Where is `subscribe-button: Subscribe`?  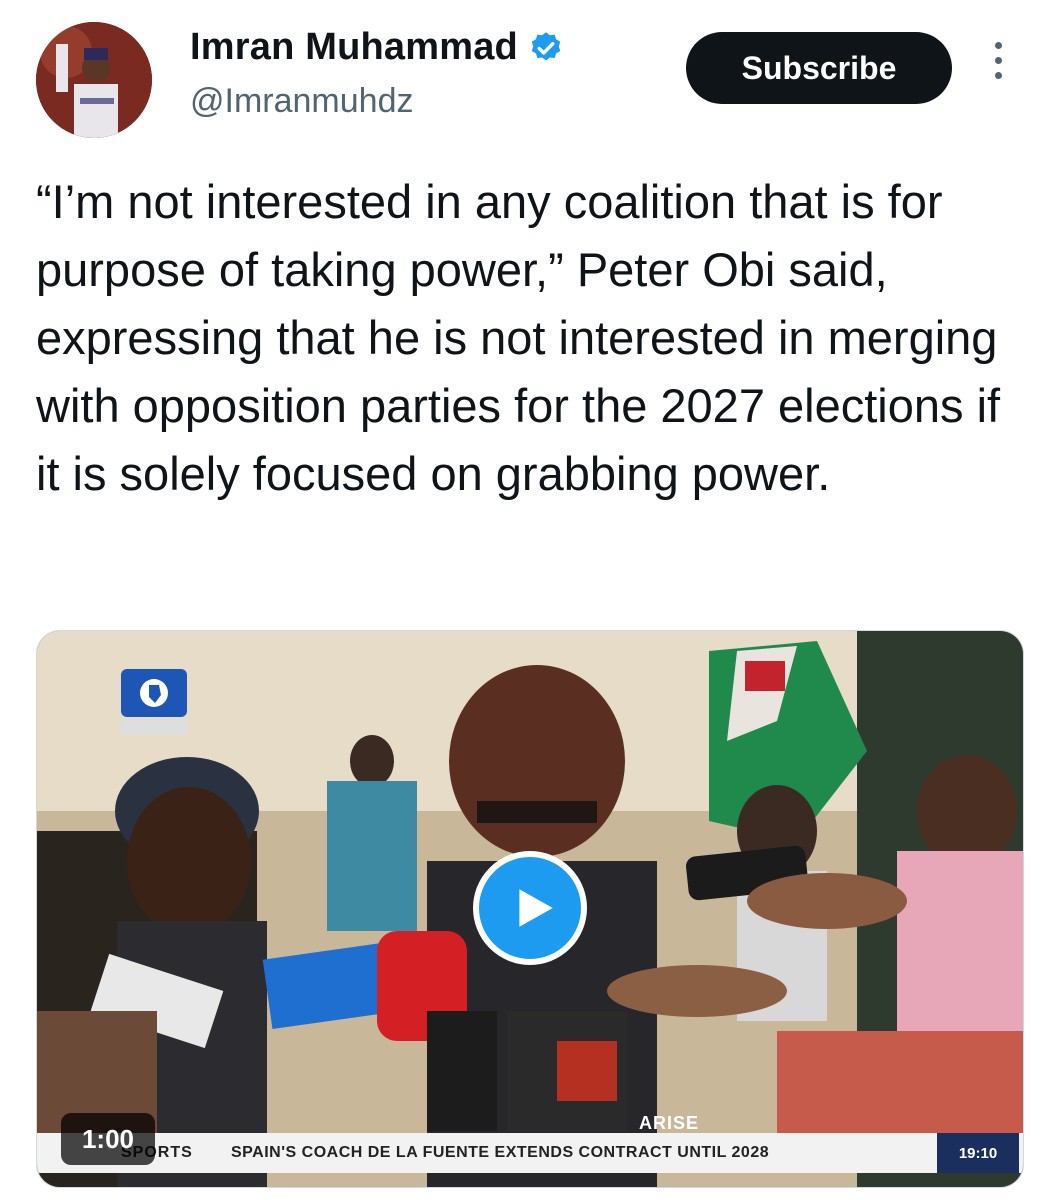
subscribe-button: Subscribe is located at coordinates (819, 68).